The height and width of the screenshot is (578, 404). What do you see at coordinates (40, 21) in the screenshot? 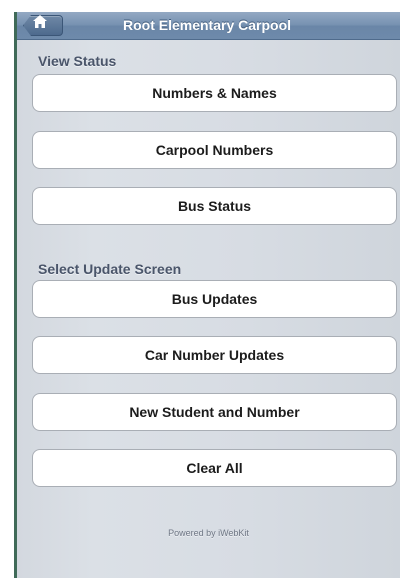
I see `home-icon` at bounding box center [40, 21].